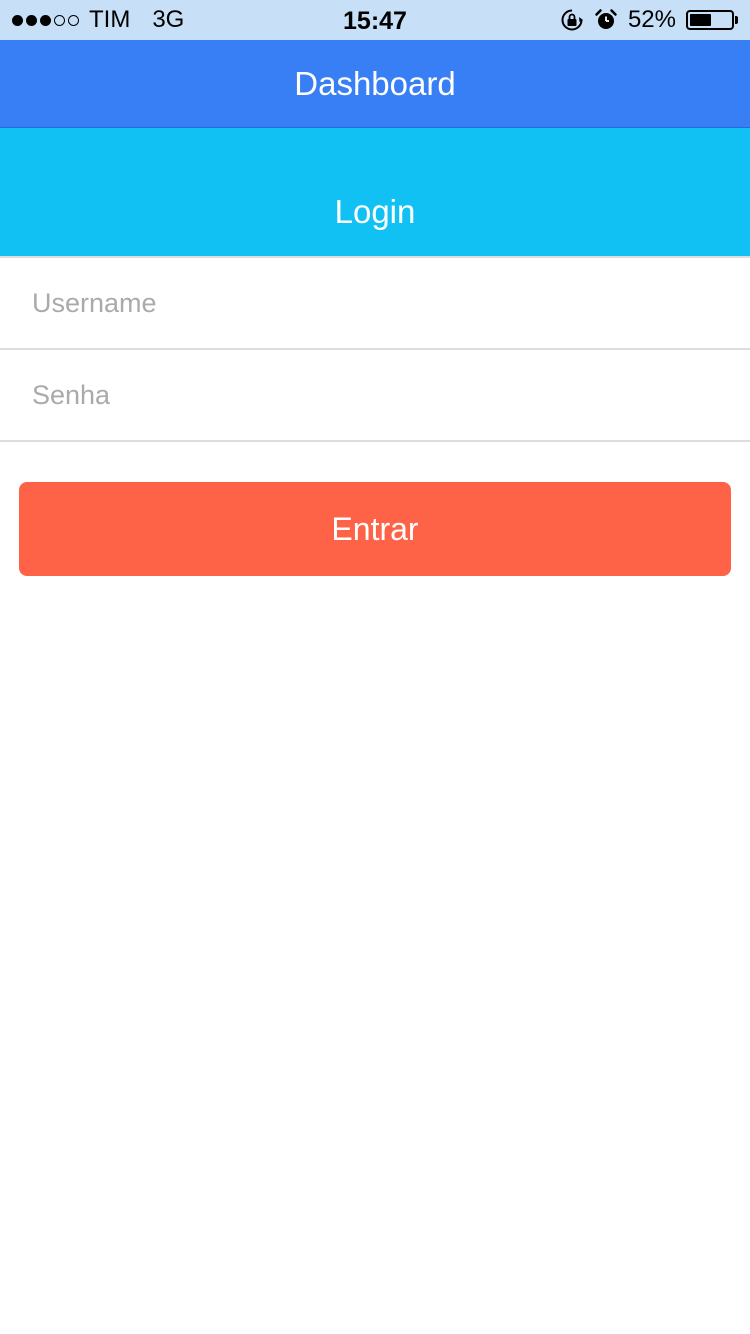 The image size is (750, 1334). I want to click on login-form, so click(375, 349).